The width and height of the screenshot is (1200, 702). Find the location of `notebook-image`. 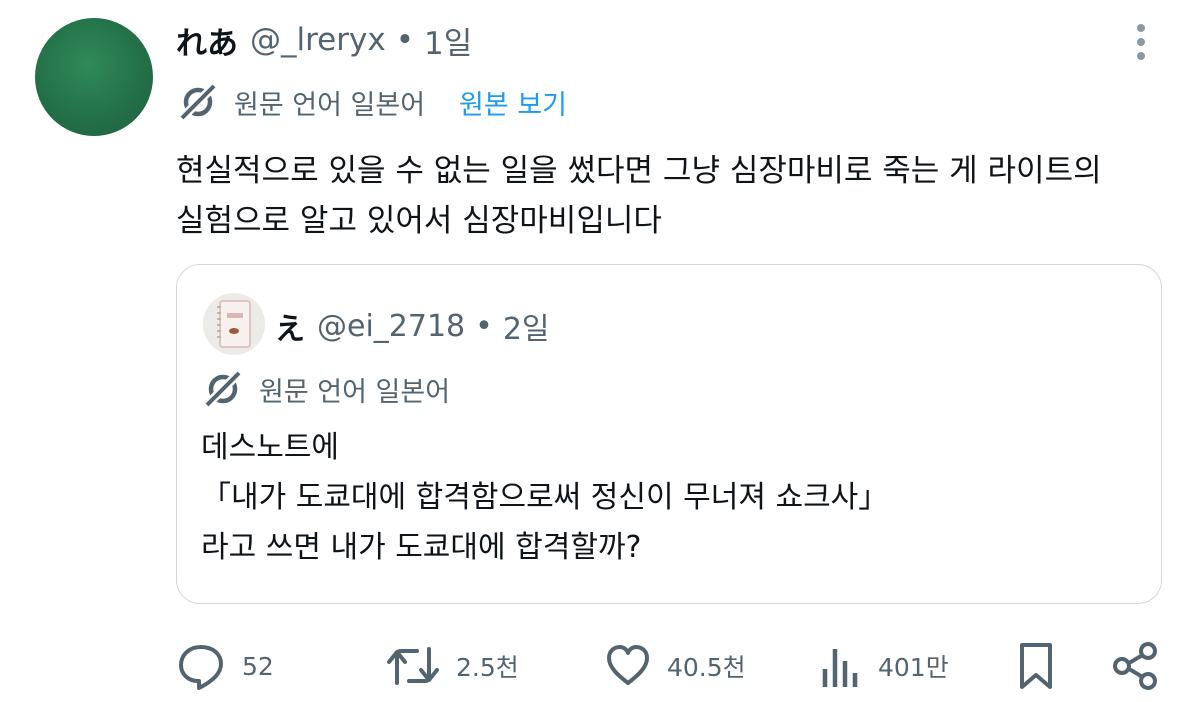

notebook-image is located at coordinates (234, 324).